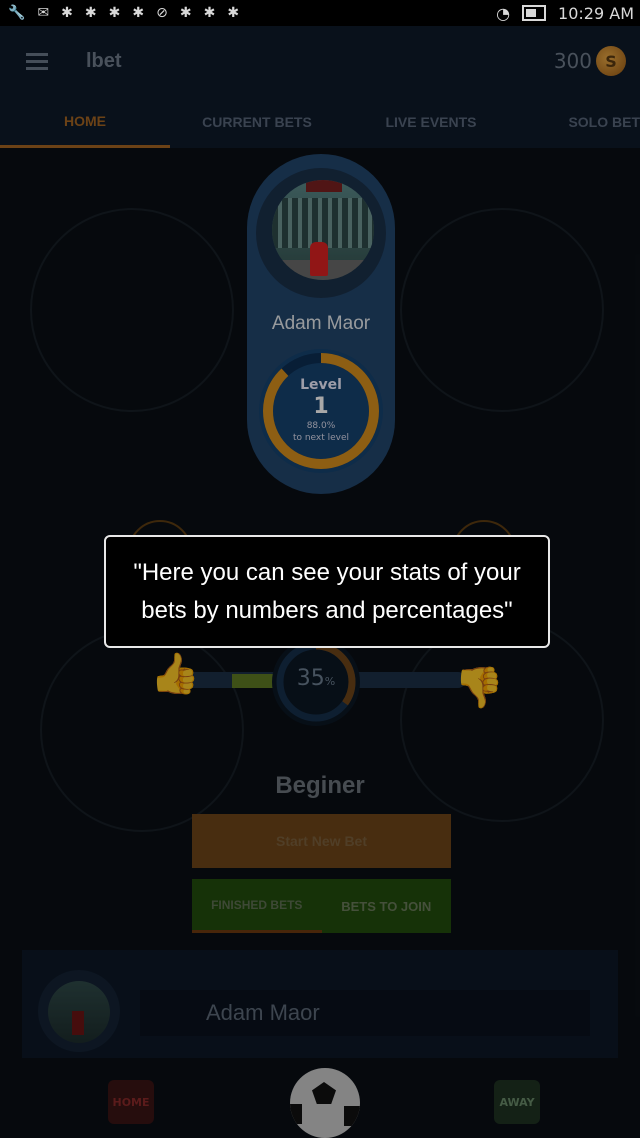 The image size is (640, 1138). I want to click on profile-name: Adam Maor, so click(321, 323).